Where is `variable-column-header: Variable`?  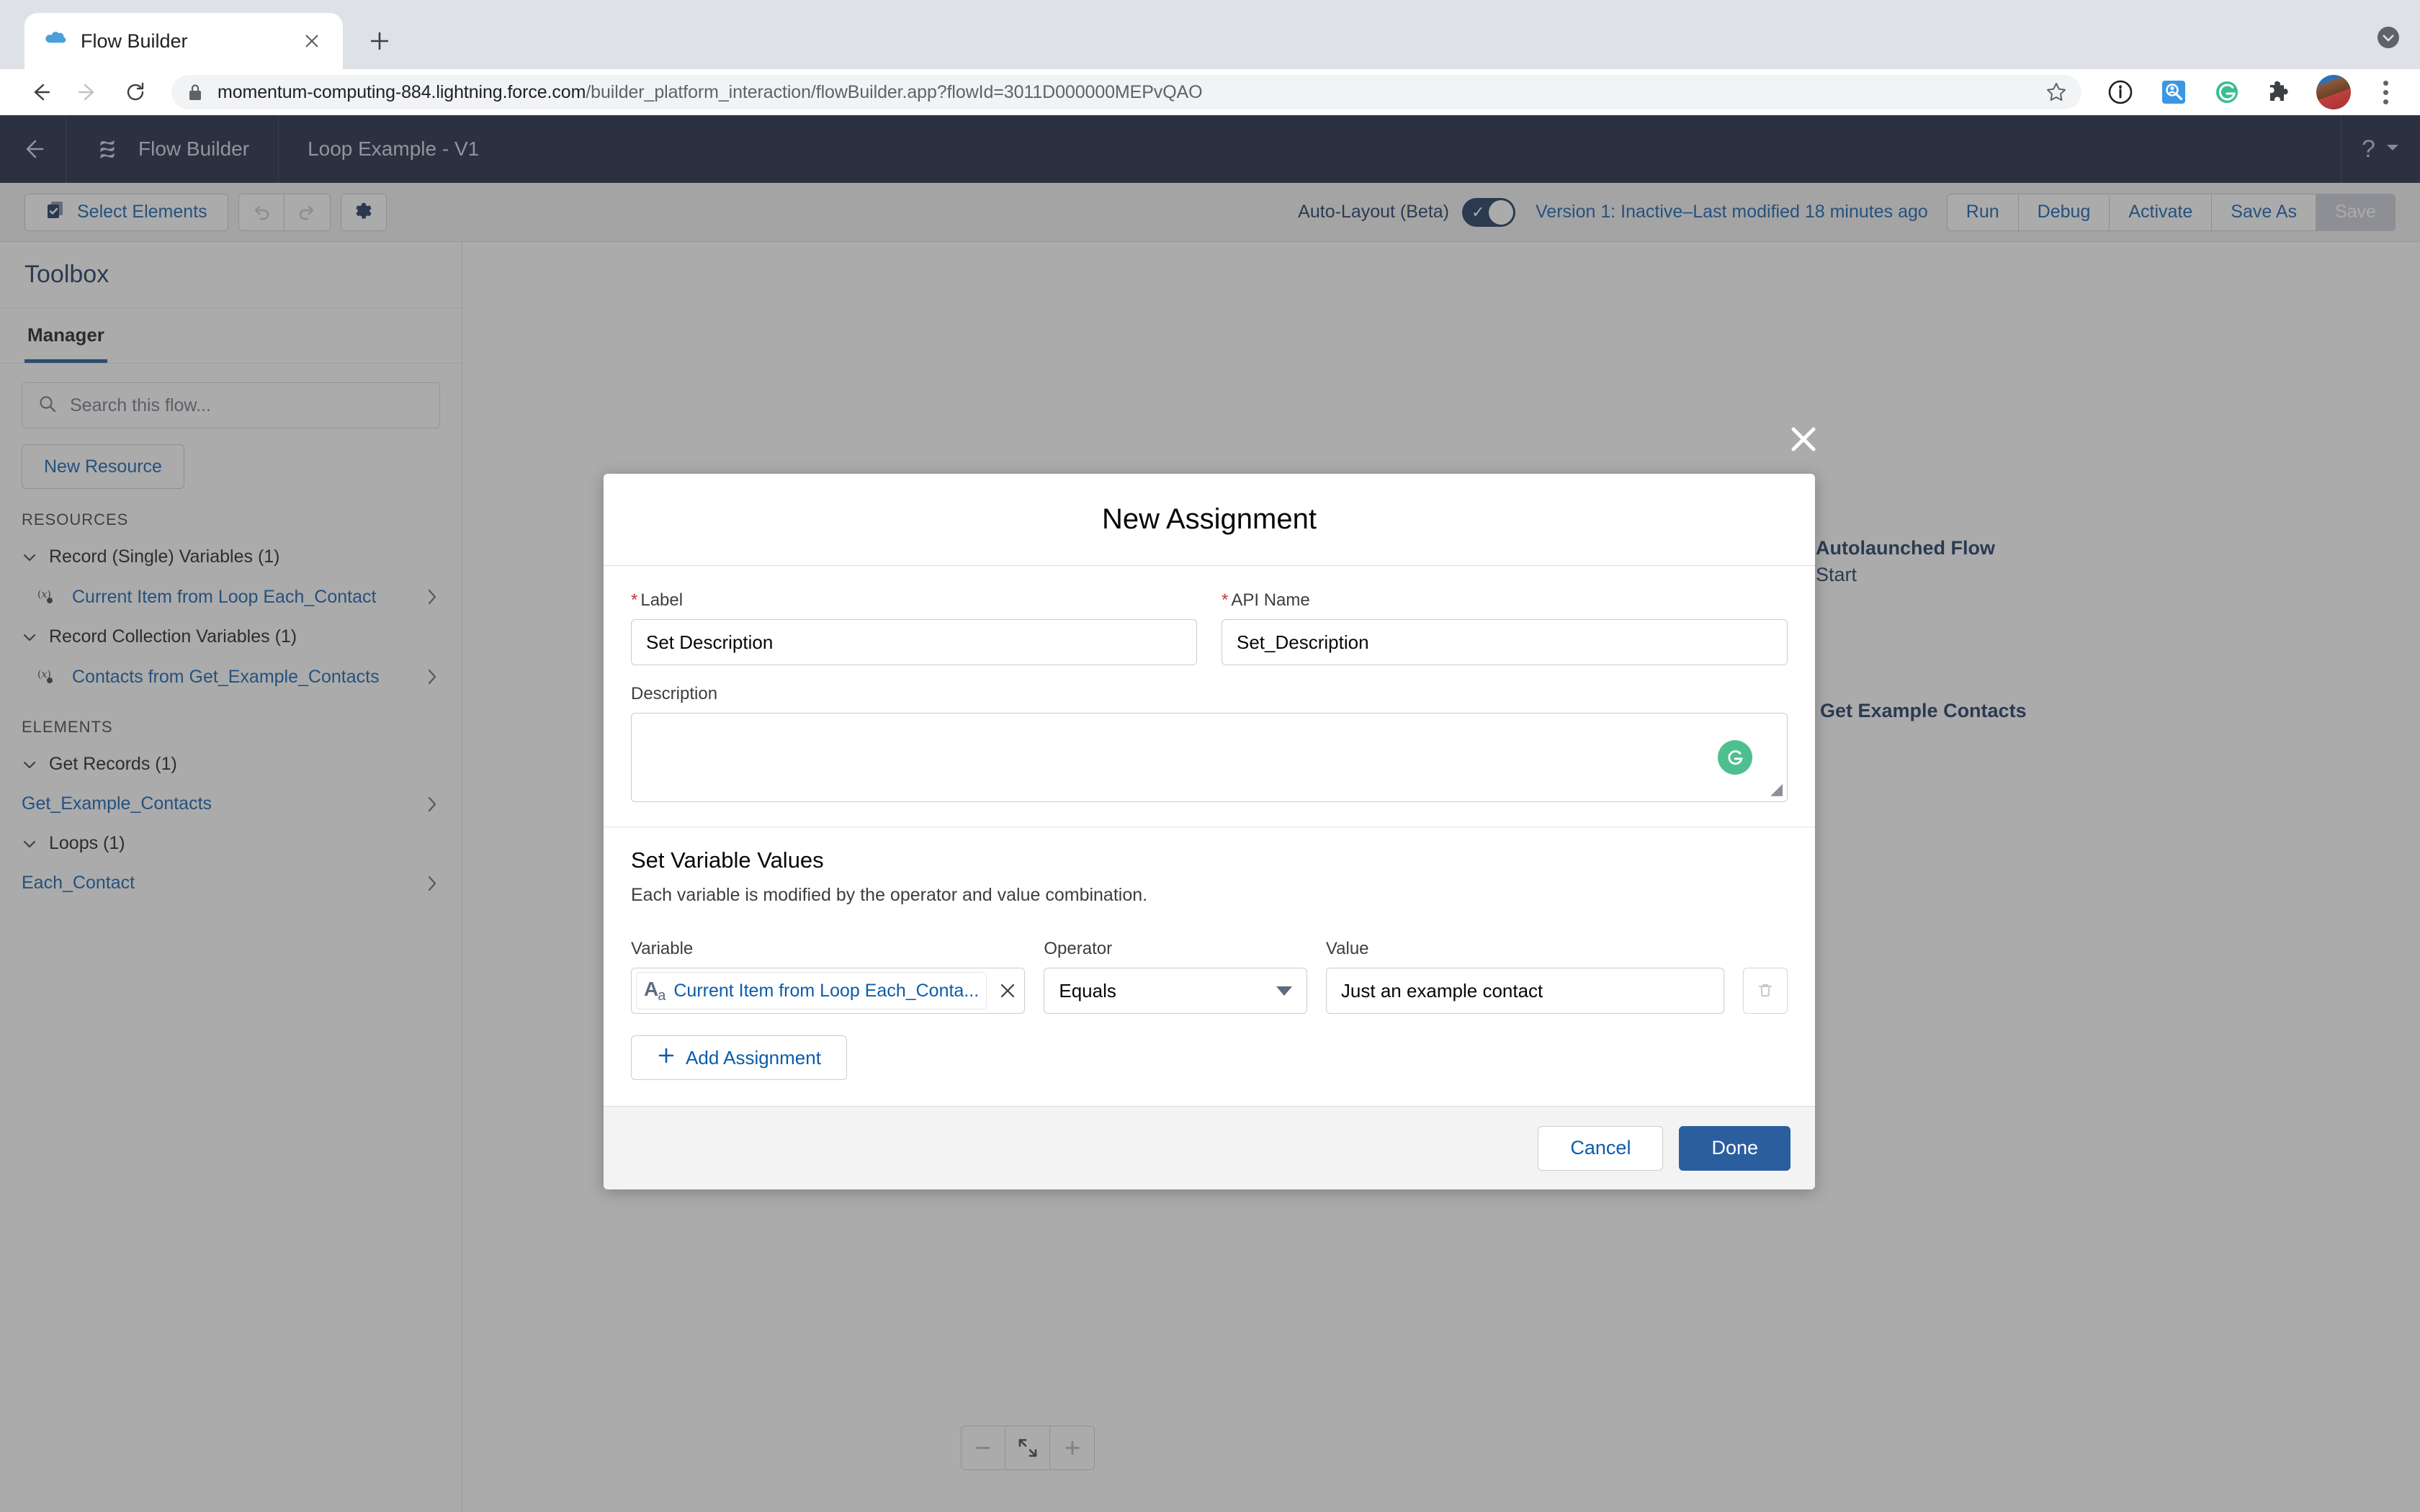 variable-column-header: Variable is located at coordinates (662, 948).